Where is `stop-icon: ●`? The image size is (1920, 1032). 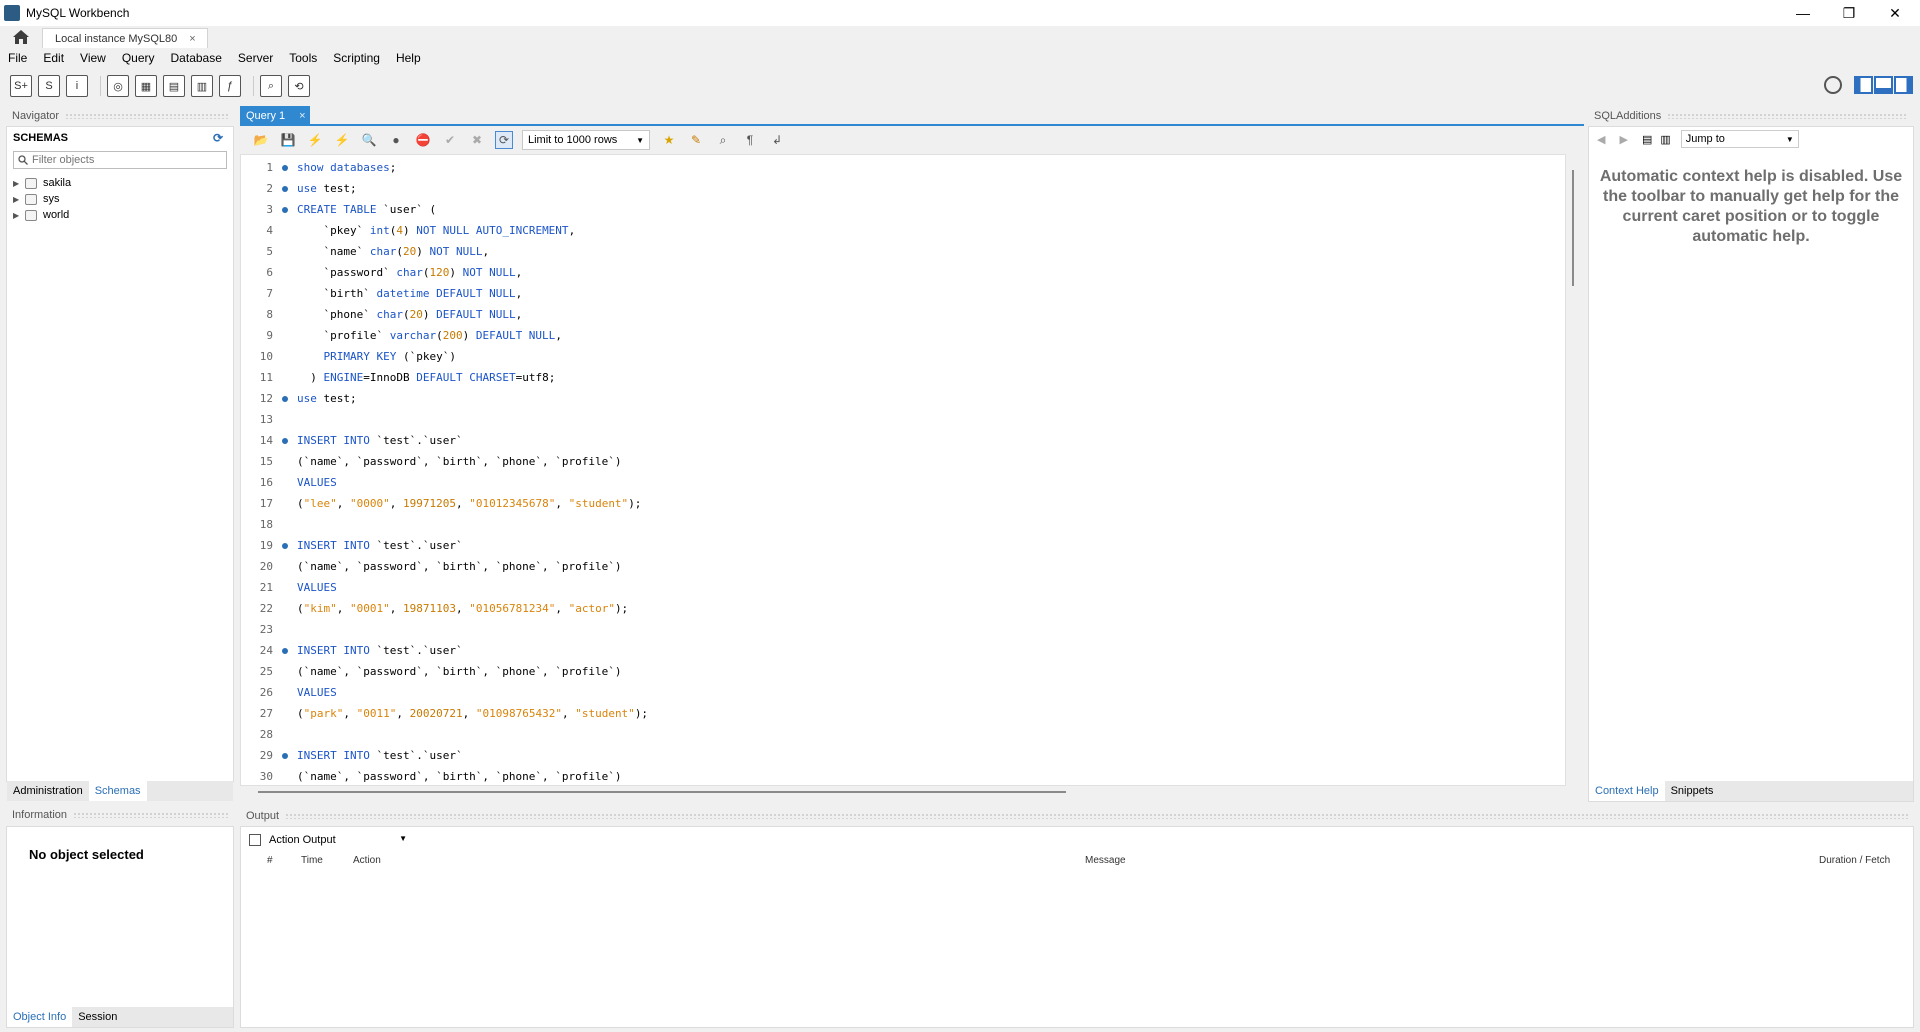 stop-icon: ● is located at coordinates (396, 140).